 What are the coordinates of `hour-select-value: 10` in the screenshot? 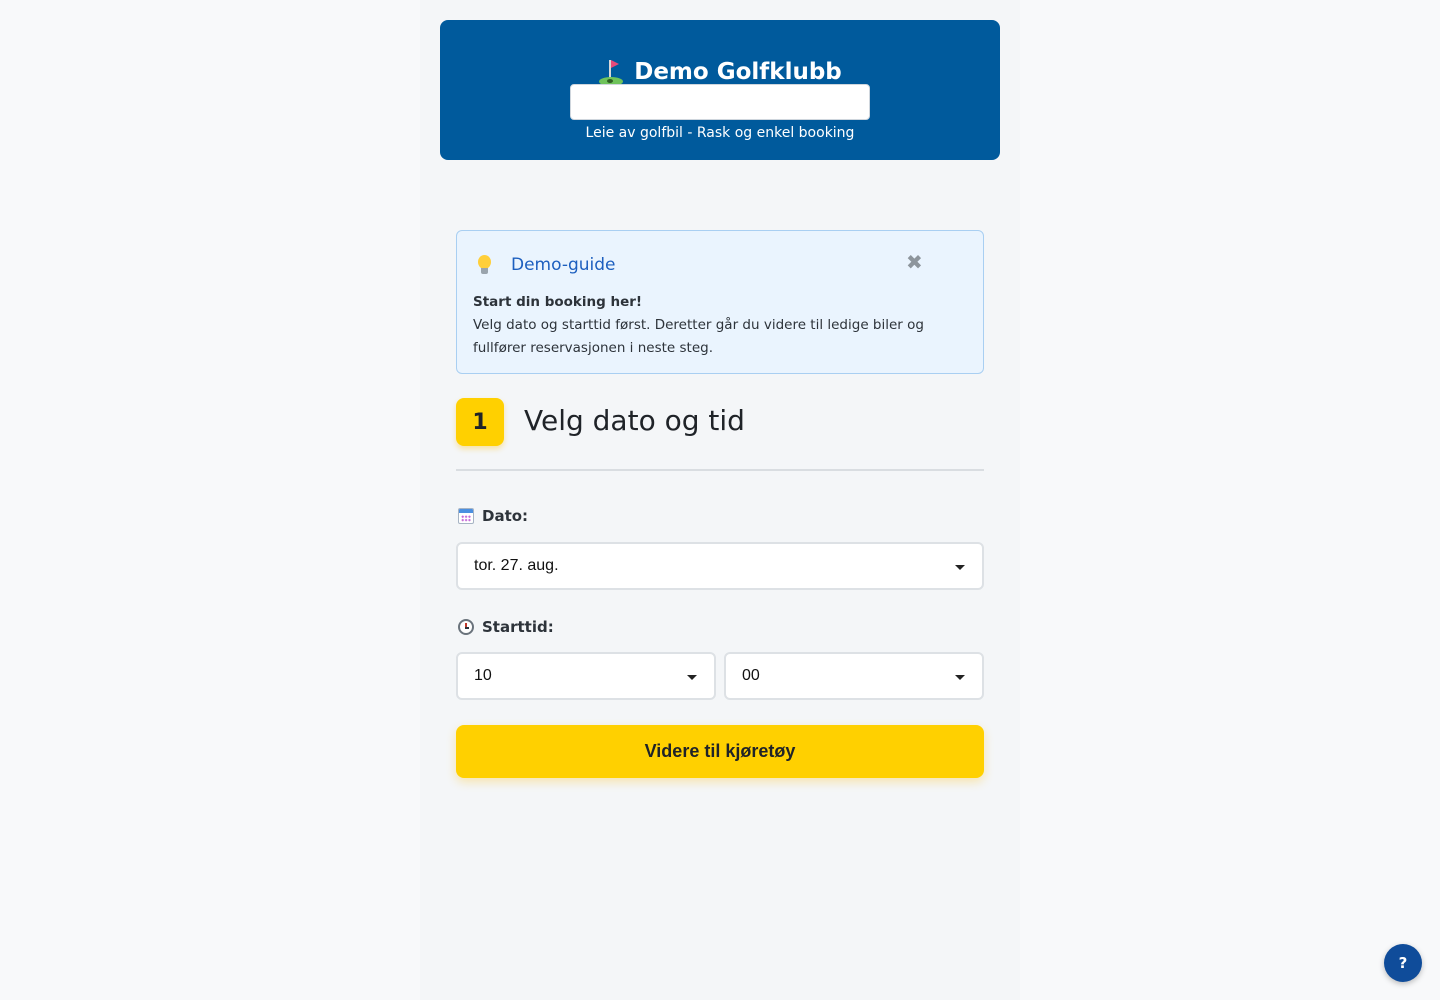 It's located at (483, 675).